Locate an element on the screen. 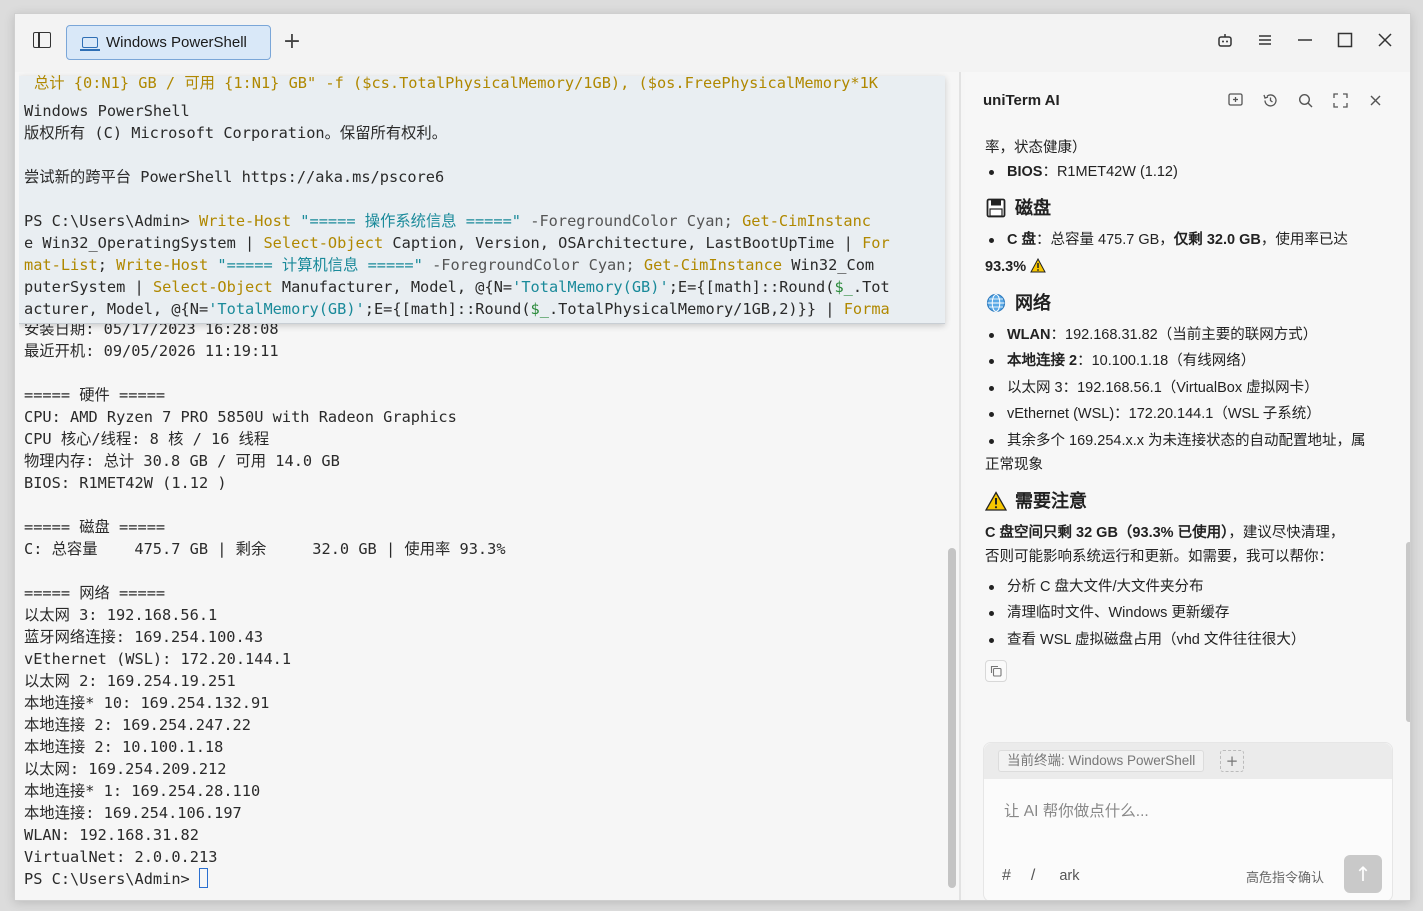 The width and height of the screenshot is (1423, 911). laptop-icon is located at coordinates (90, 44).